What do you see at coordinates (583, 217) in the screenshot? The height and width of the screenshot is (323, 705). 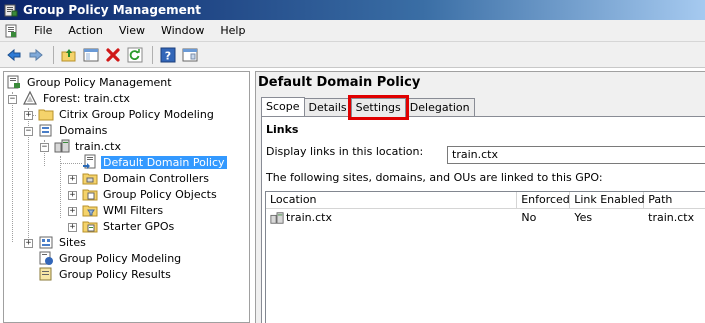 I see `cell-link-enabled: Yes` at bounding box center [583, 217].